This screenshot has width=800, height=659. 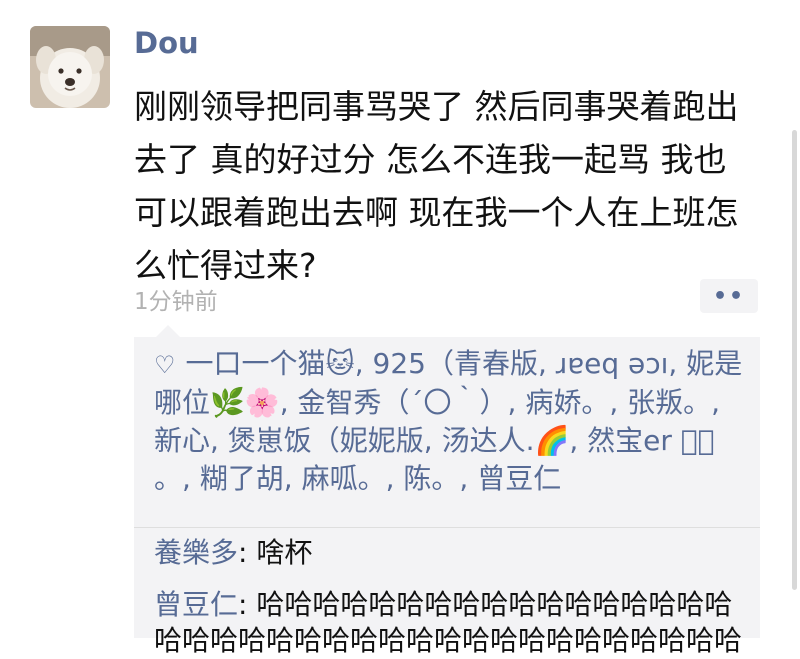 I want to click on dog-avatar-image, so click(x=70, y=67).